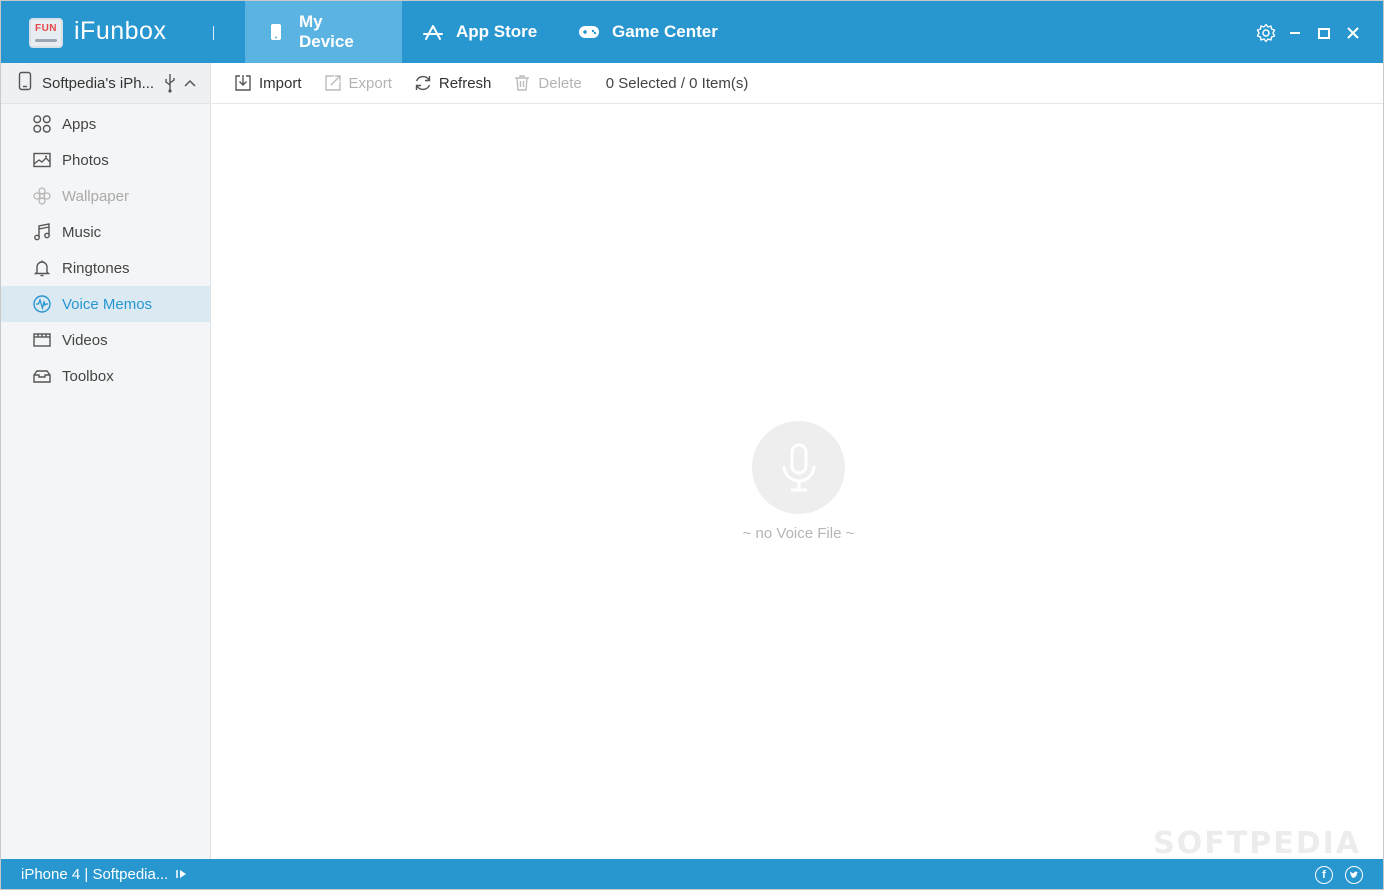 This screenshot has height=890, width=1384. Describe the element at coordinates (1295, 33) in the screenshot. I see `minimize-icon` at that location.